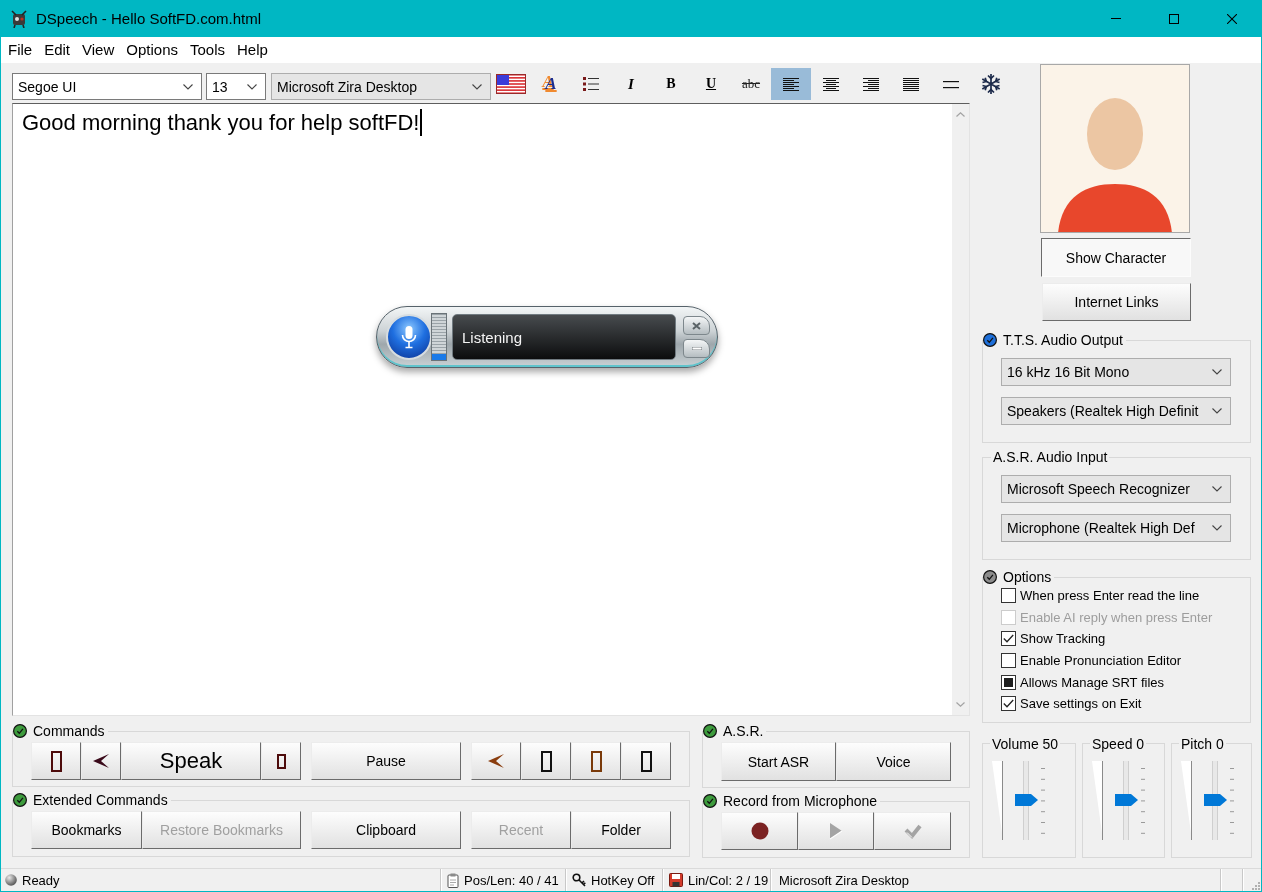 This screenshot has height=892, width=1262. I want to click on option-label: Enable Pronunciation Editor, so click(1101, 661).